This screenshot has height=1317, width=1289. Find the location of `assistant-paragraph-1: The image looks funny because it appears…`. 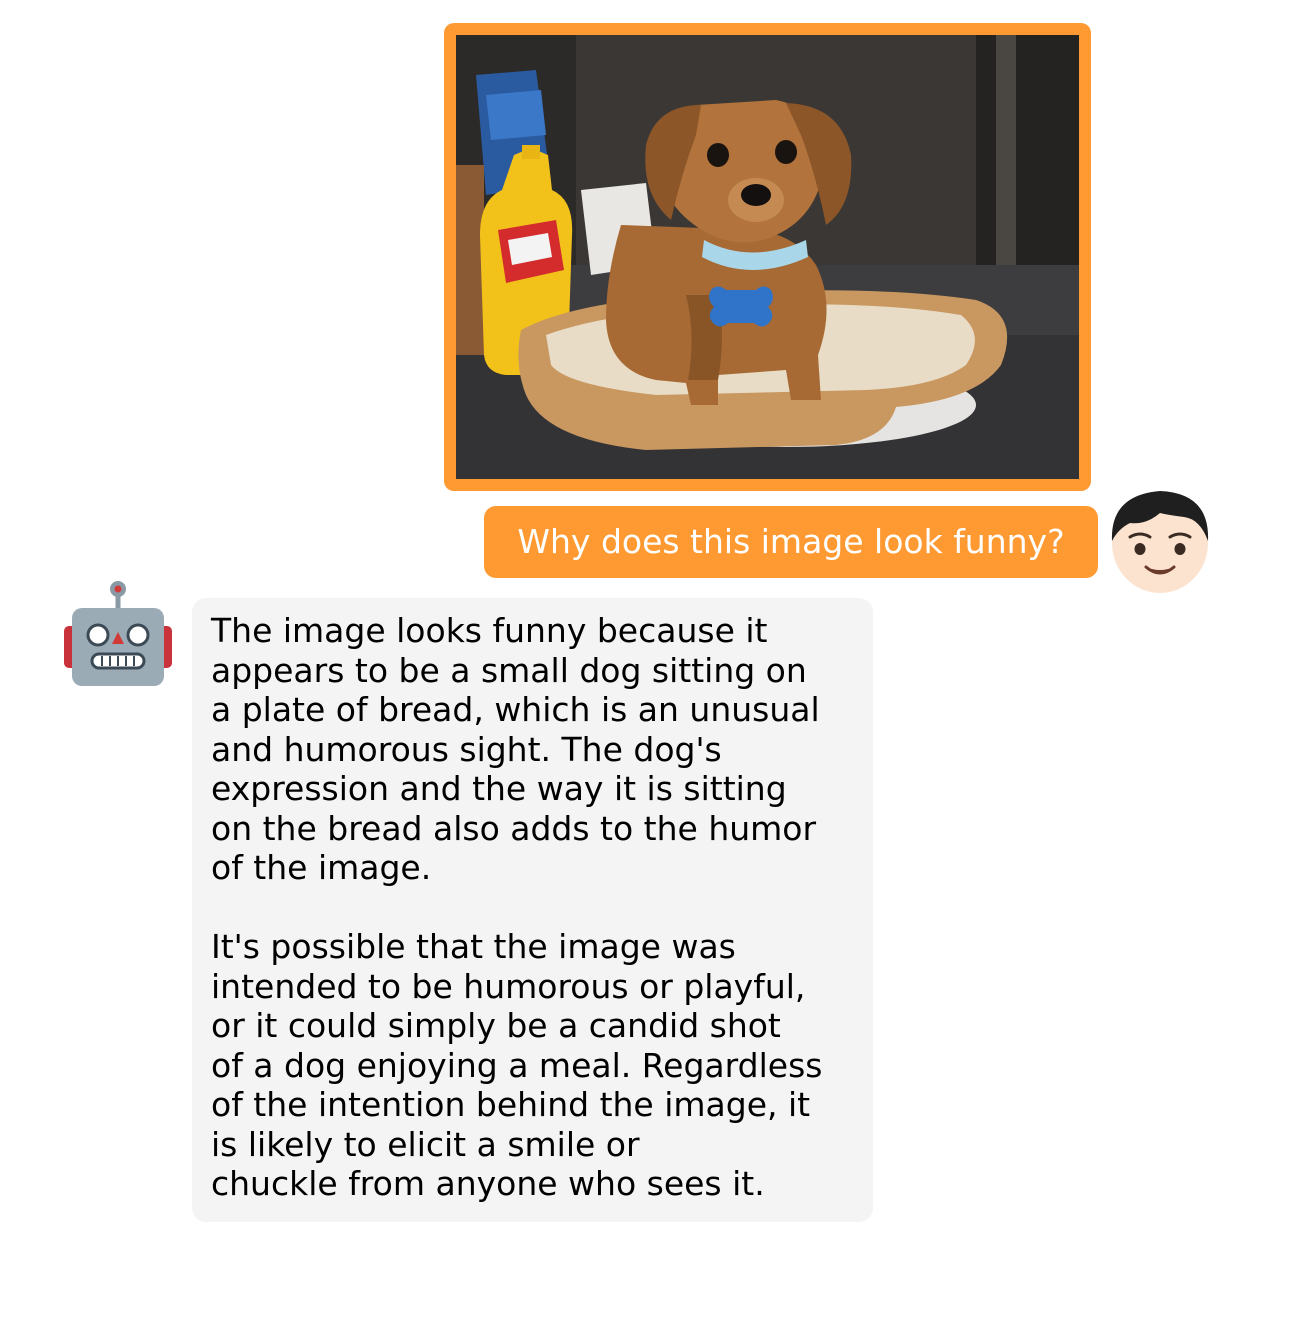

assistant-paragraph-1: The image looks funny because it appears… is located at coordinates (515, 749).